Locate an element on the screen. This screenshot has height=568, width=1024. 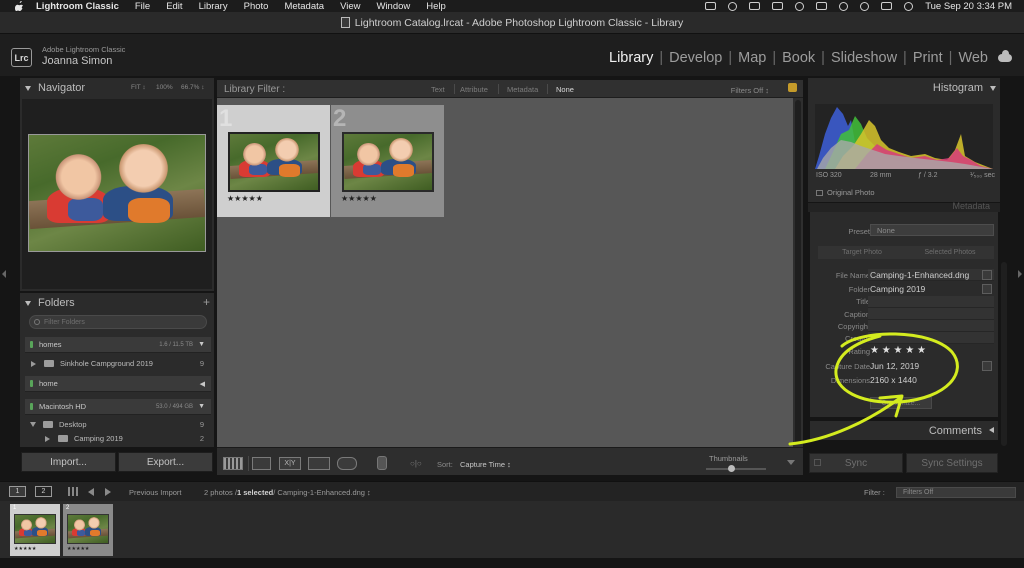
battery-icon is located at coordinates (822, 6).